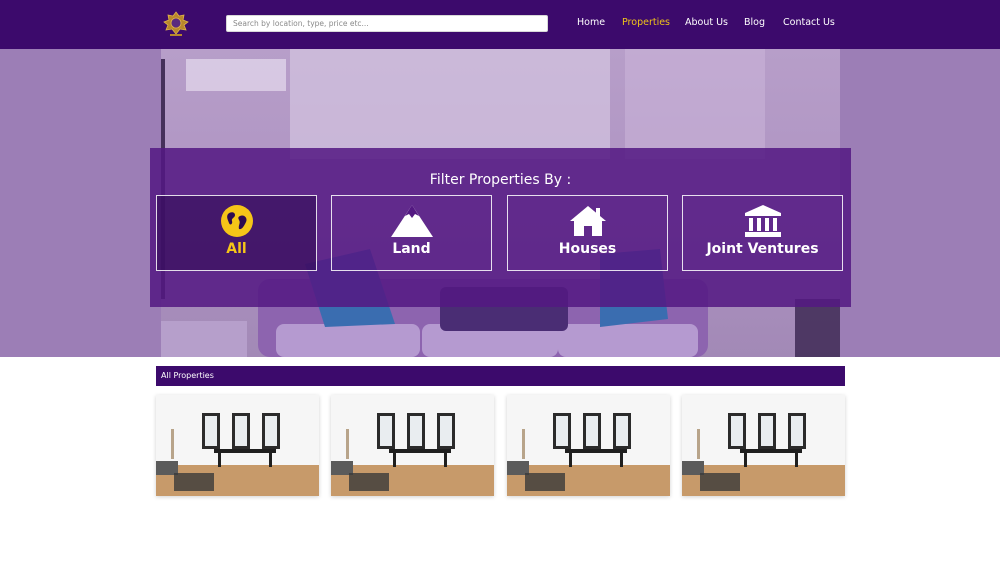  I want to click on top-navbar: Home Properties About Us Blog Contact Us, so click(500, 24).